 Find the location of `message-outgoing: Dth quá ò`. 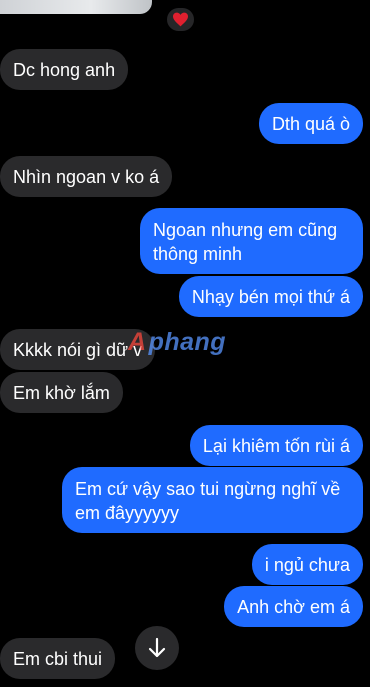

message-outgoing: Dth quá ò is located at coordinates (310, 123).